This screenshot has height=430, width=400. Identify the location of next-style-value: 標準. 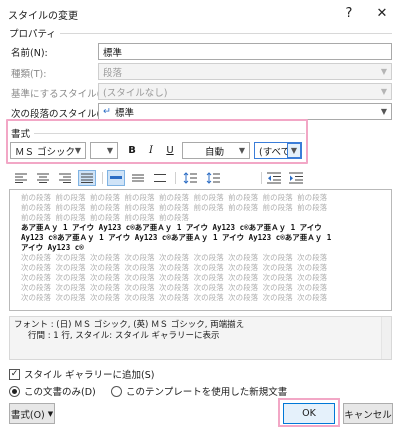
(124, 113).